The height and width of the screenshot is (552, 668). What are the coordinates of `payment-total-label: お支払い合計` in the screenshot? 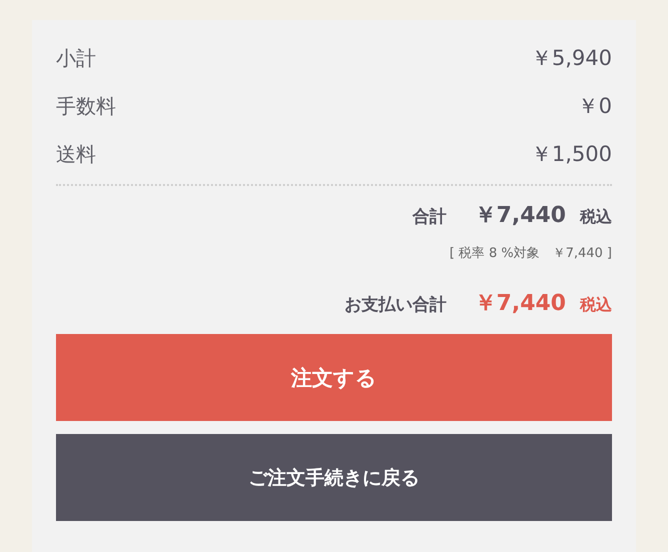 It's located at (395, 305).